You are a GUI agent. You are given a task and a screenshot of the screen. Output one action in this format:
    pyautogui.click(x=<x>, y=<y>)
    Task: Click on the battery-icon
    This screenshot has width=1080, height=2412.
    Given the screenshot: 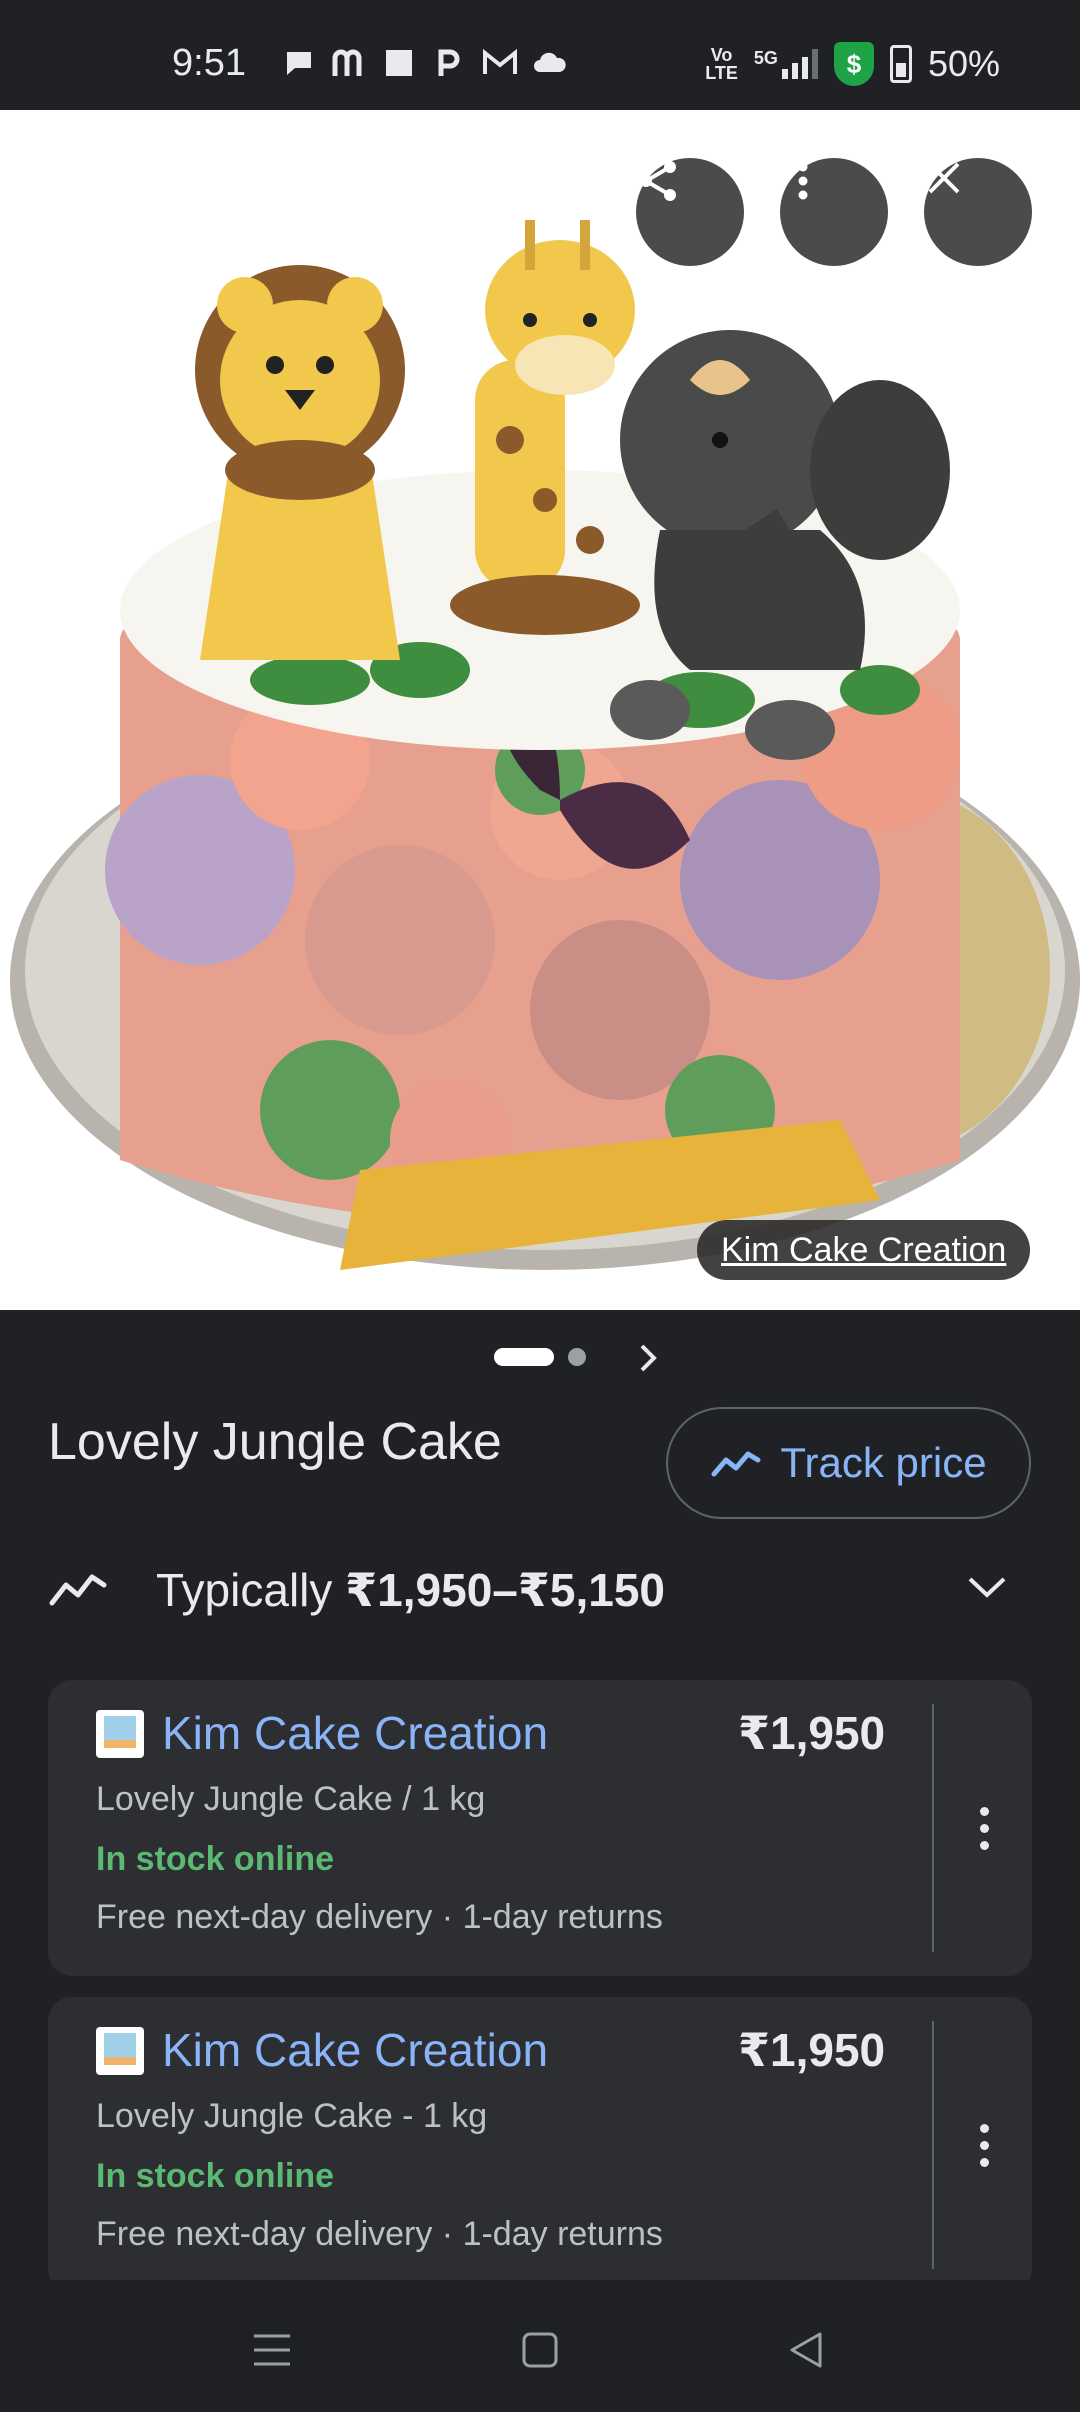 What is the action you would take?
    pyautogui.click(x=900, y=64)
    